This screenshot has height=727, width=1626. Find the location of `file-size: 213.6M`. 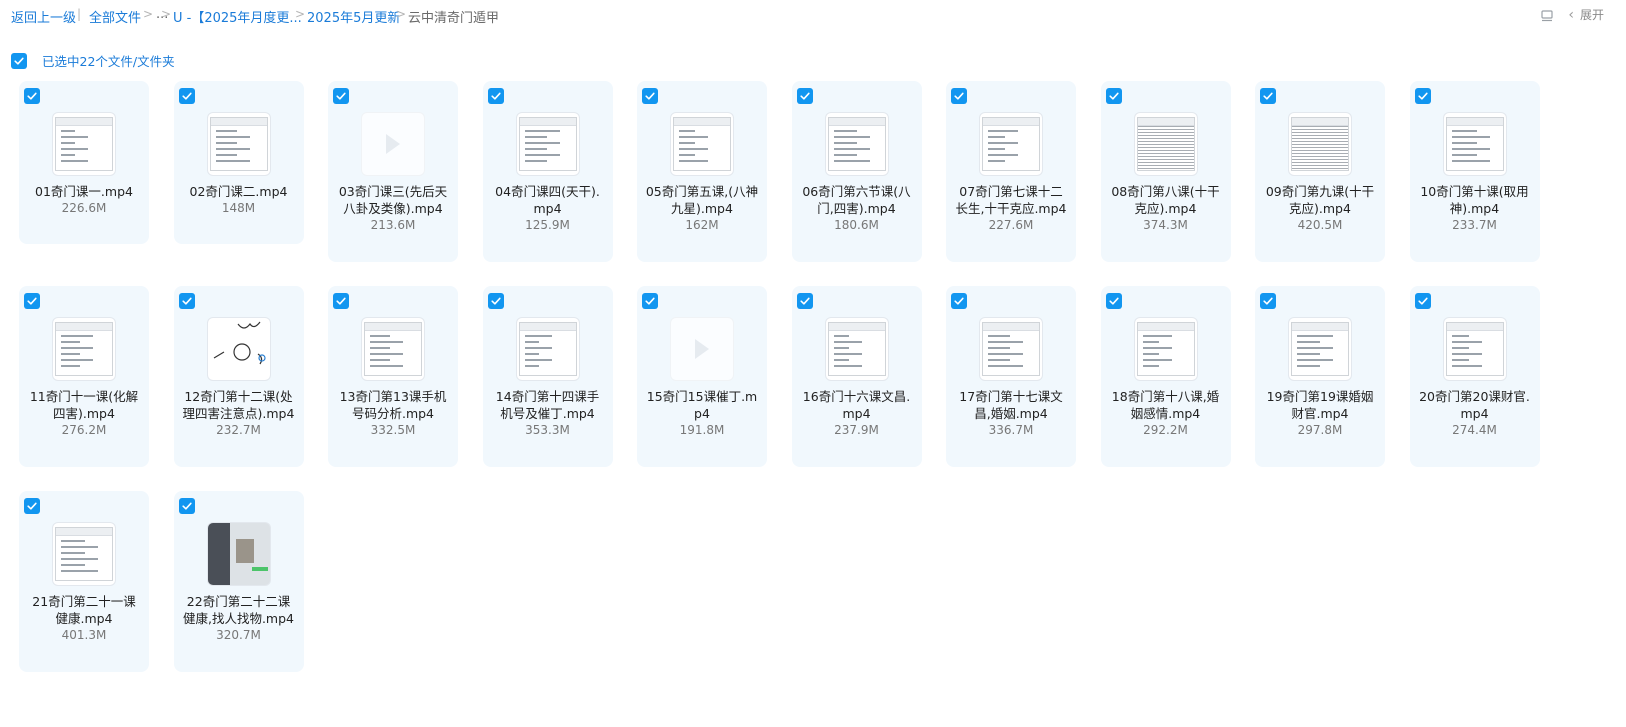

file-size: 213.6M is located at coordinates (393, 225).